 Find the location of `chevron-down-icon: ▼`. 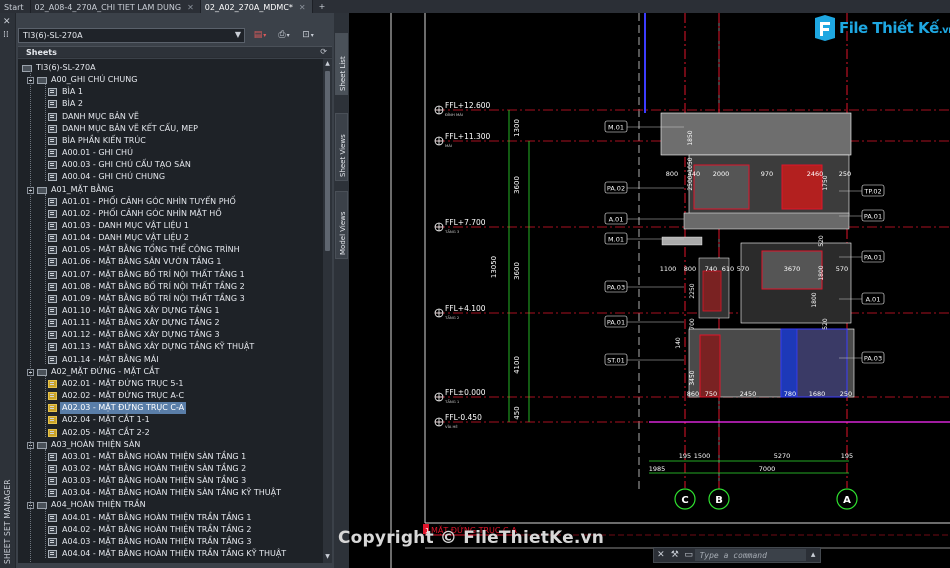

chevron-down-icon: ▼ is located at coordinates (238, 34).